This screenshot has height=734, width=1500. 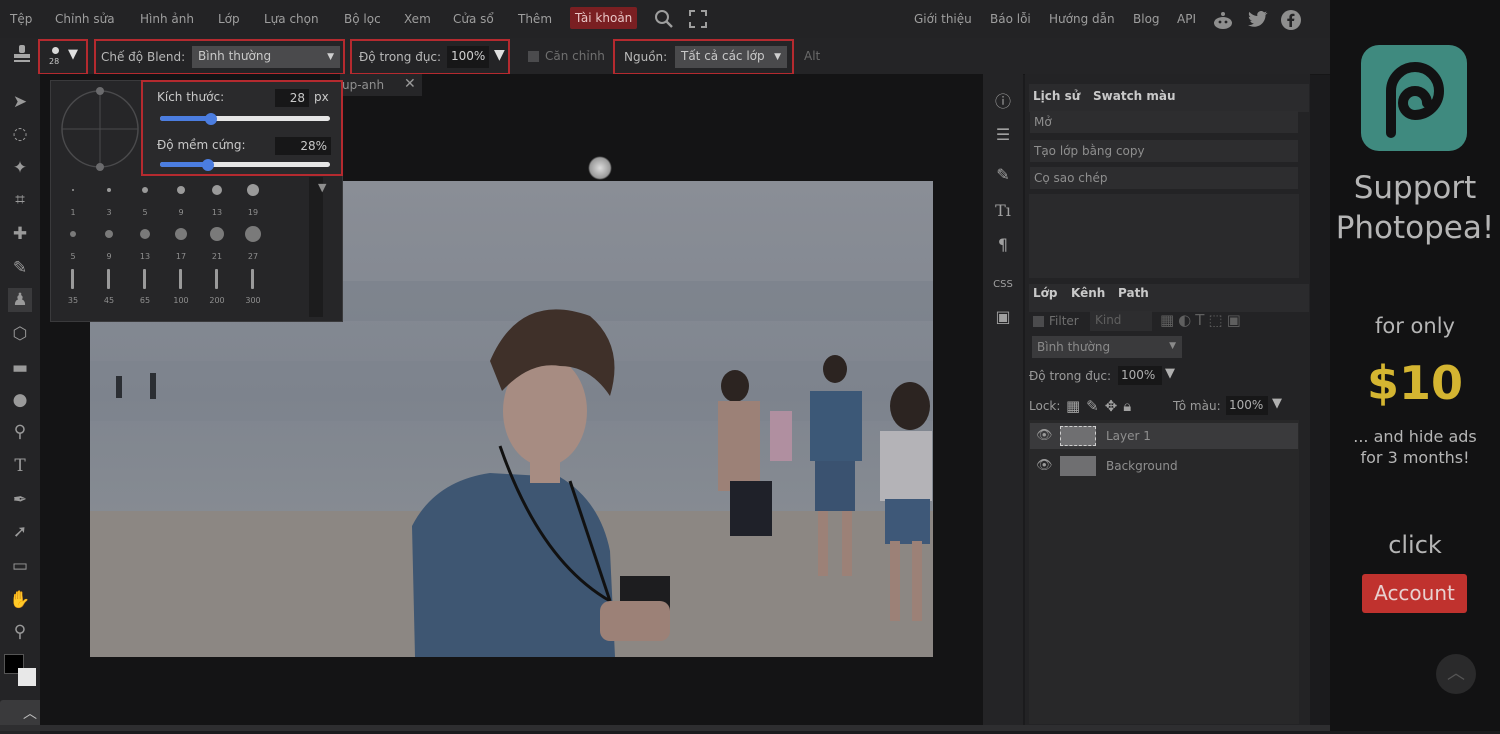 I want to click on kind-select: Kind, so click(x=1121, y=321).